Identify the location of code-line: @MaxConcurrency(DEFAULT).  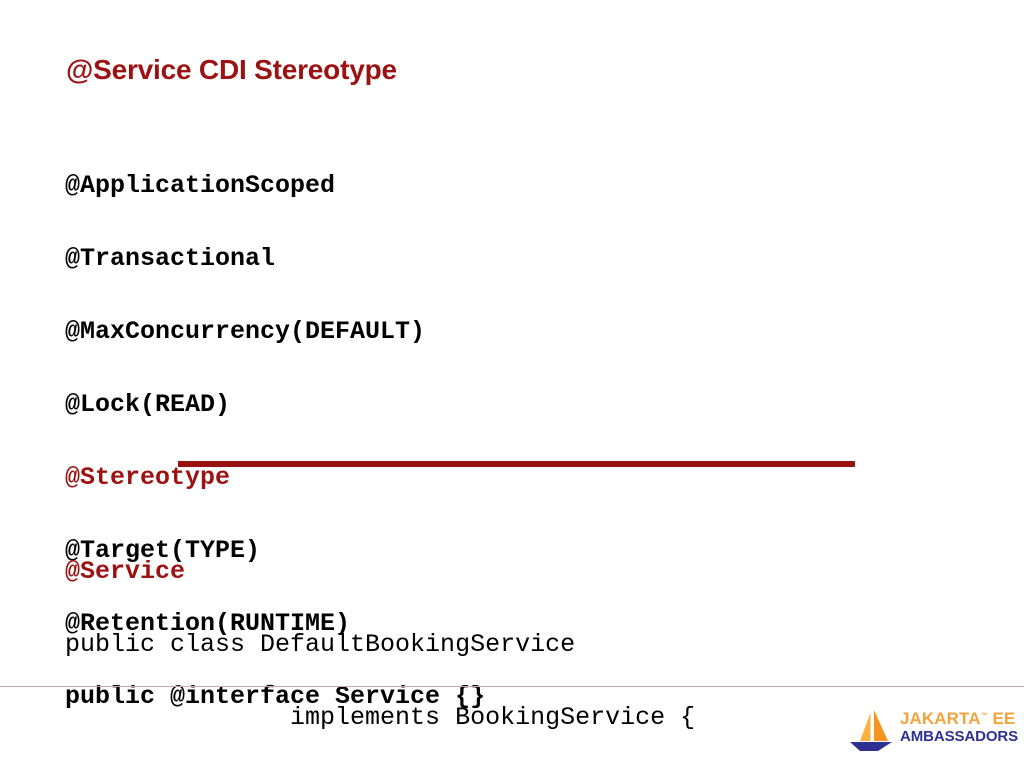
(245, 331).